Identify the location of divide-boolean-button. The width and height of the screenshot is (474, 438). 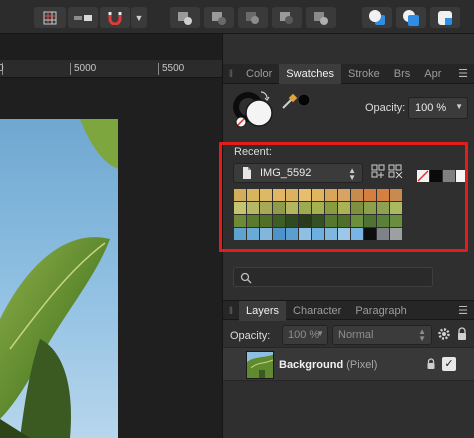
(321, 17).